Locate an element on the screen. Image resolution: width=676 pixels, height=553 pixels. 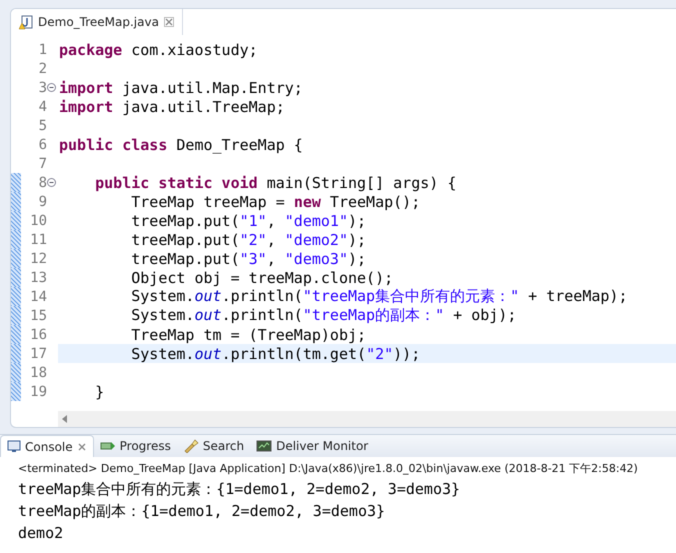
code-line: treeMap.put("2", "demo2"); is located at coordinates (248, 239).